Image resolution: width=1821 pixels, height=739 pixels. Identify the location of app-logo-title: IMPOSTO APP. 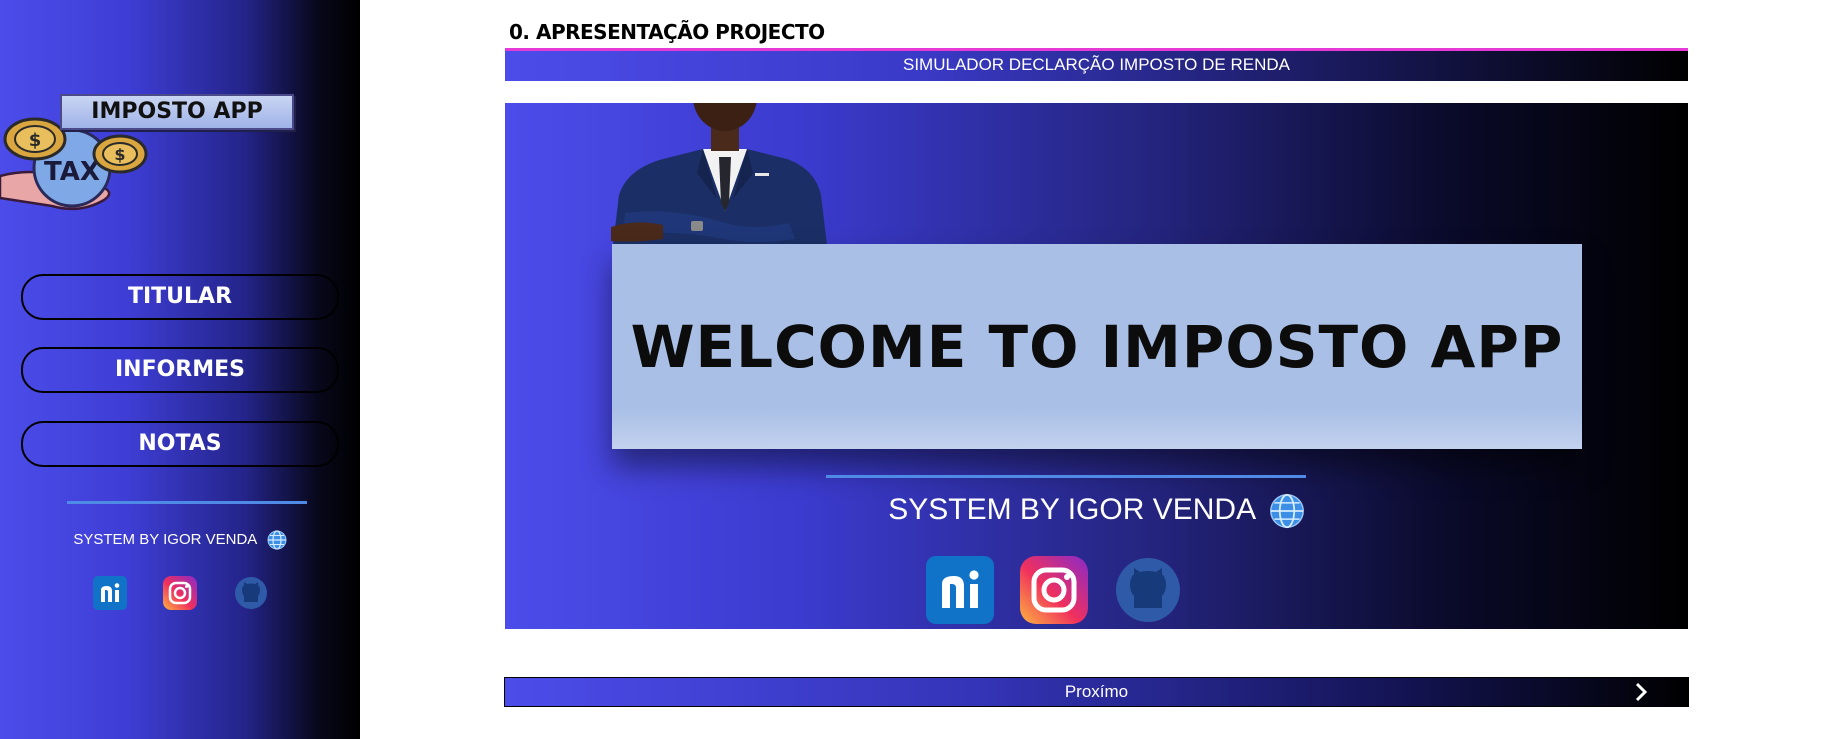
(177, 112).